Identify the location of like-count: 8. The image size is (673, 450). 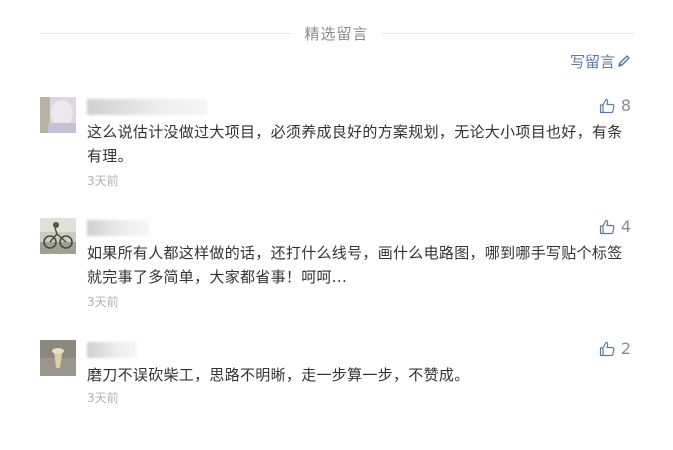
(625, 105).